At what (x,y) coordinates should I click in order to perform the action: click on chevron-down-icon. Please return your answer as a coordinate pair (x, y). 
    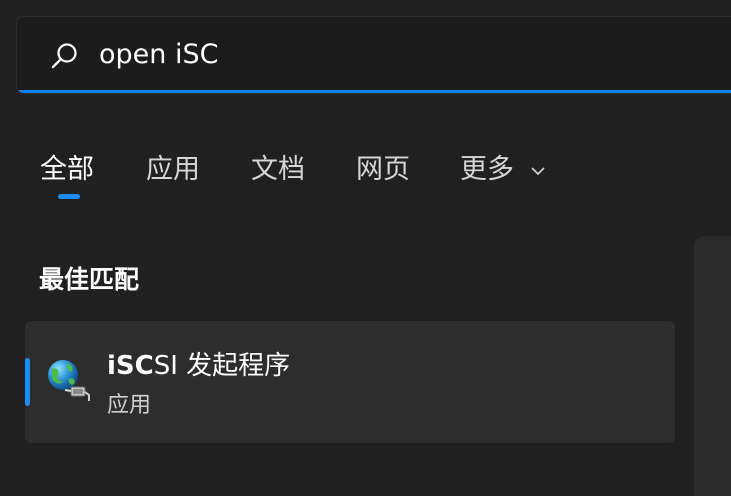
    Looking at the image, I should click on (538, 170).